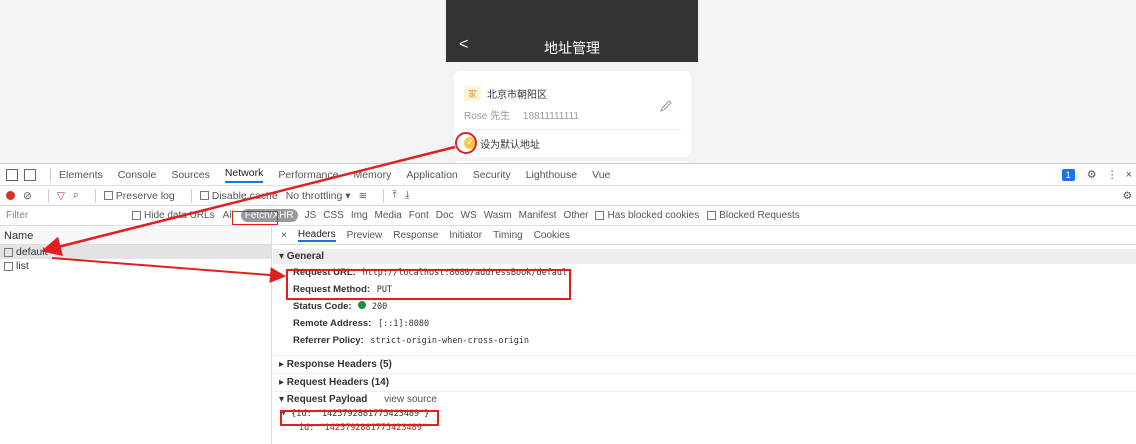 Image resolution: width=1136 pixels, height=444 pixels. I want to click on tab-preview: Preview, so click(365, 235).